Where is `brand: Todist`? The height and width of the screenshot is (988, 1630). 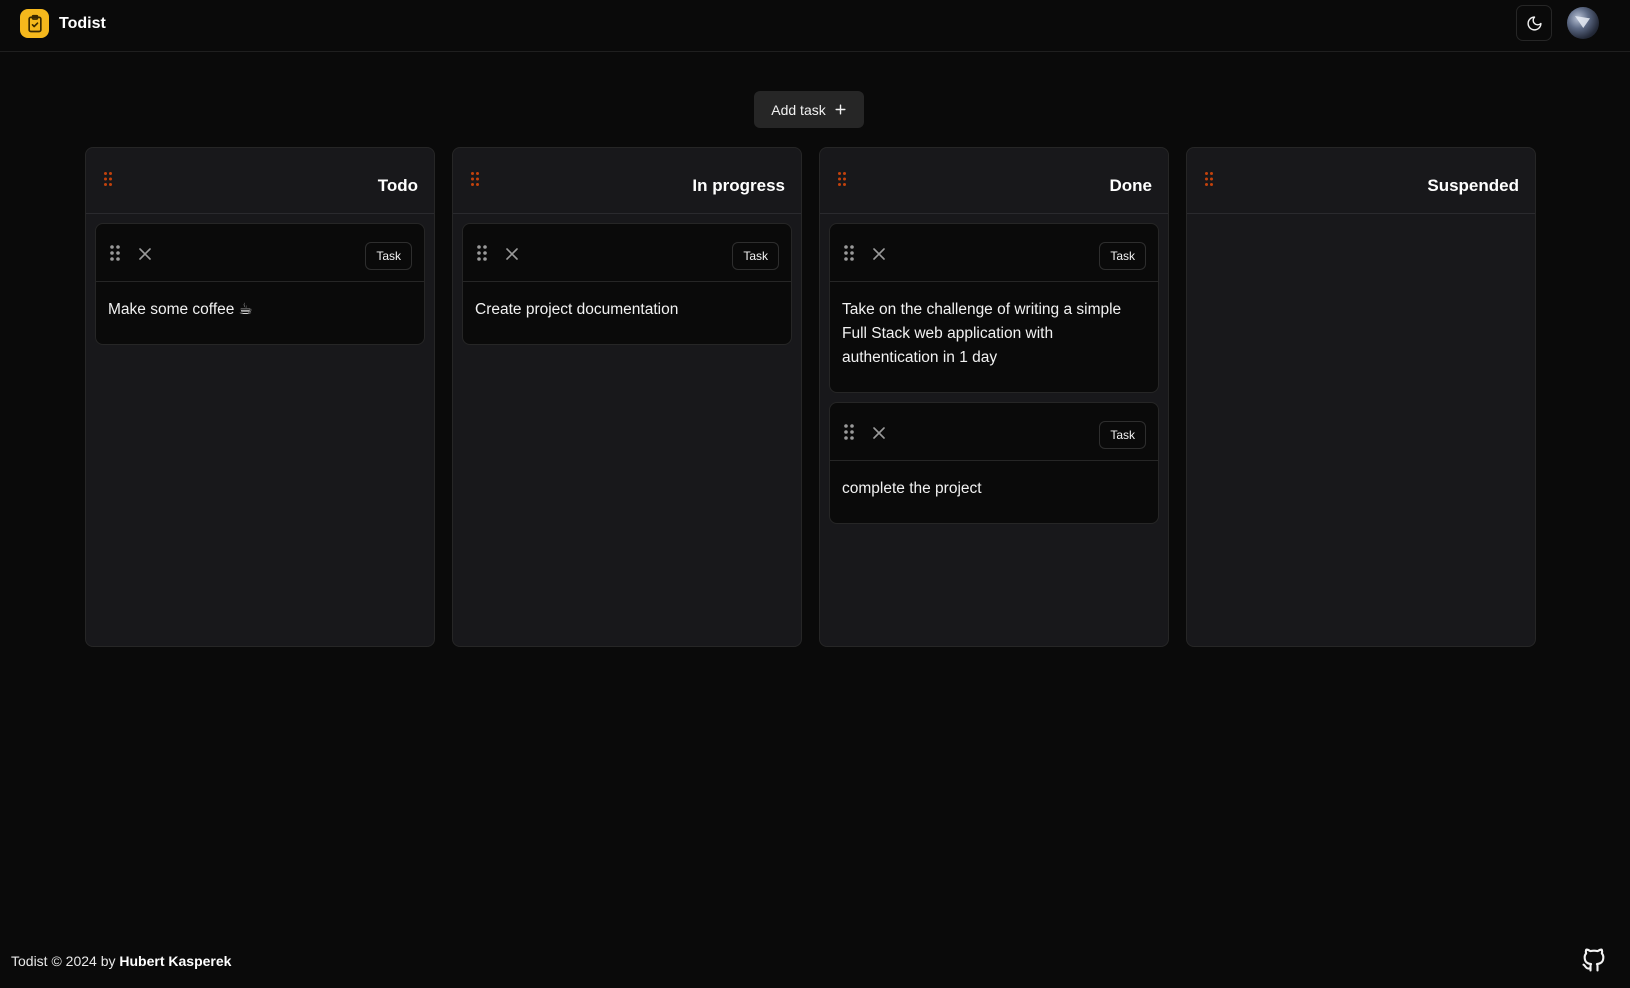
brand: Todist is located at coordinates (63, 23).